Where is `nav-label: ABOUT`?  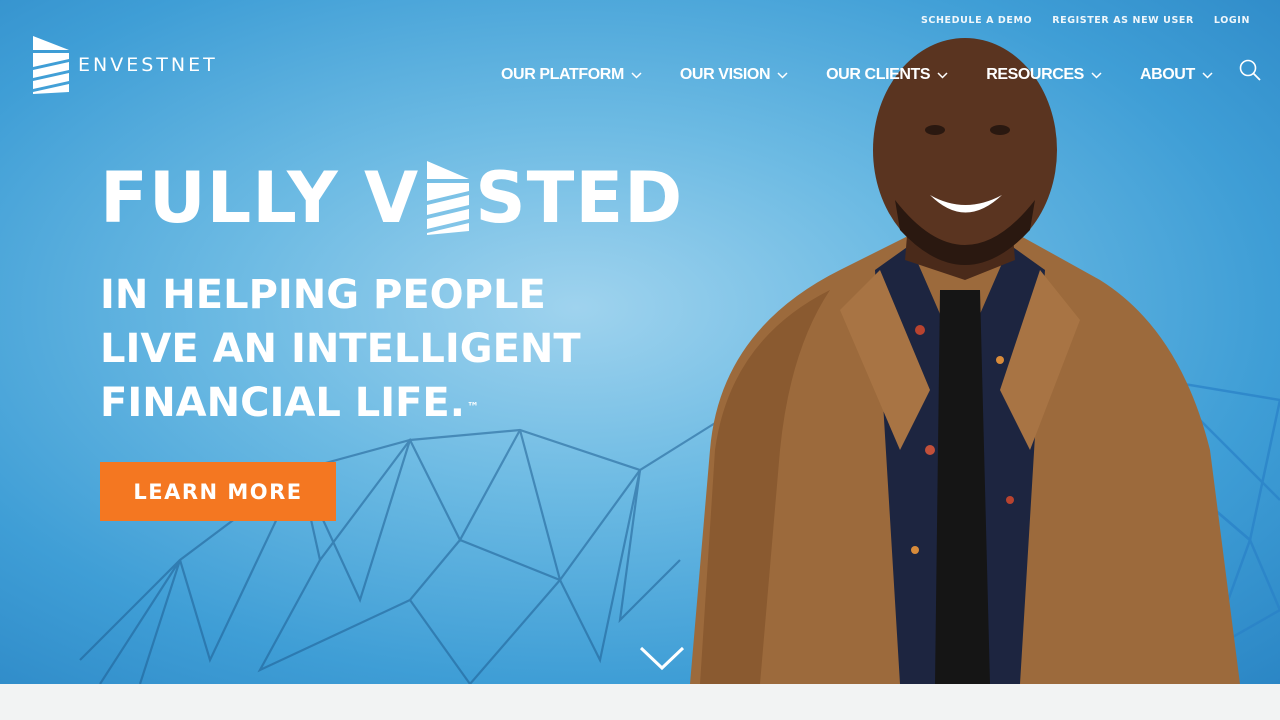
nav-label: ABOUT is located at coordinates (1167, 74).